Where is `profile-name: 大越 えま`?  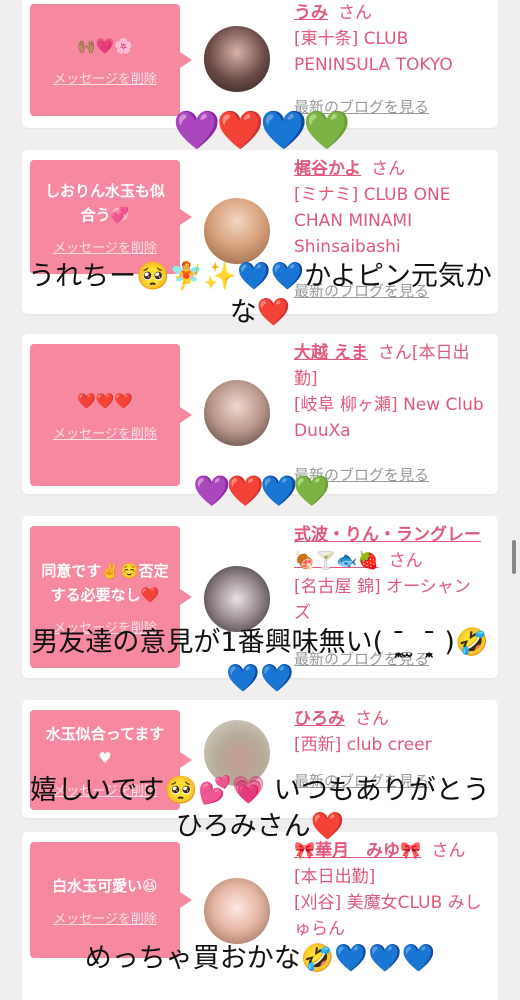 profile-name: 大越 えま is located at coordinates (331, 353).